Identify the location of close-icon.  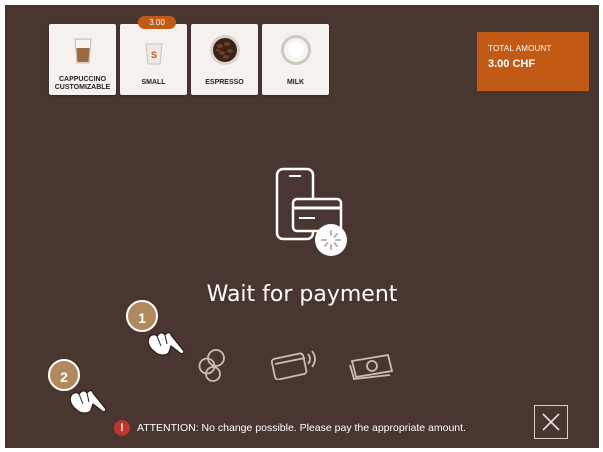
(551, 422).